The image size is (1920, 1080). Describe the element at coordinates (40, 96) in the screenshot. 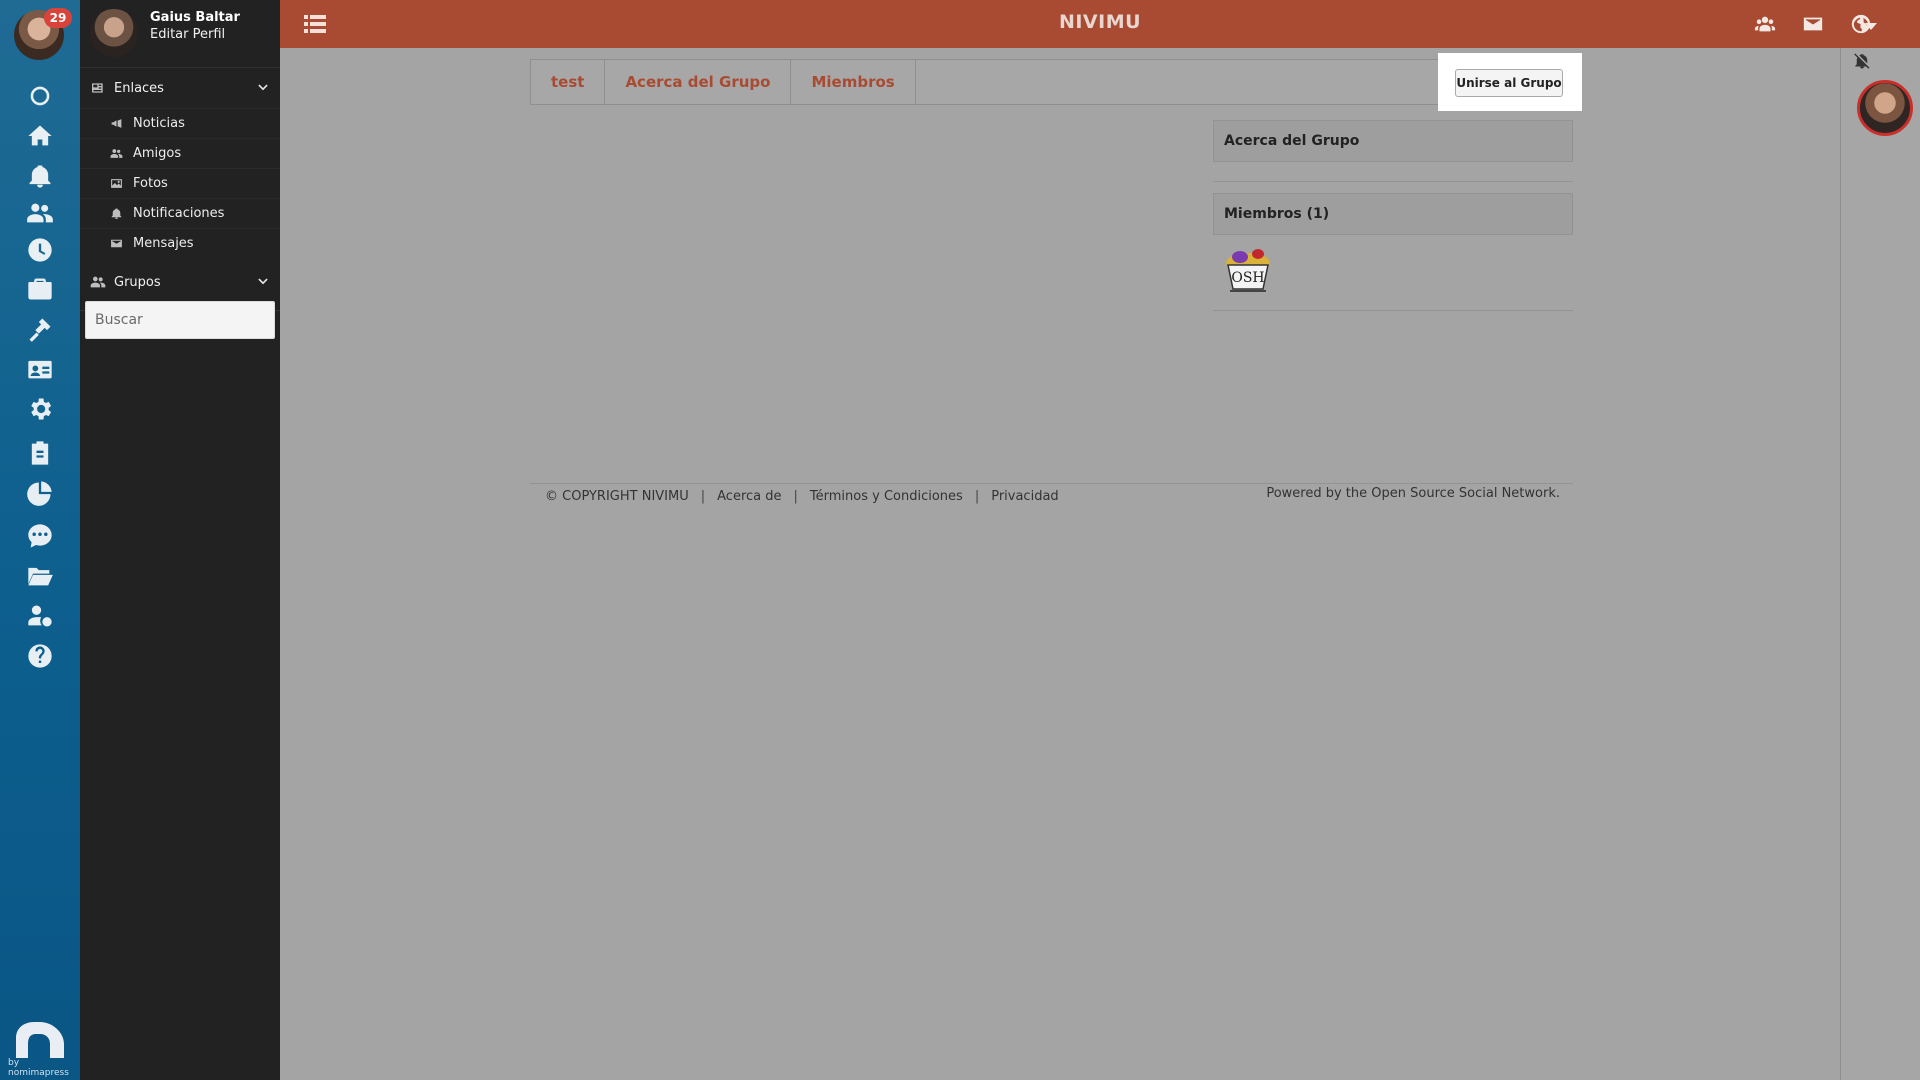

I see `circle-icon` at that location.